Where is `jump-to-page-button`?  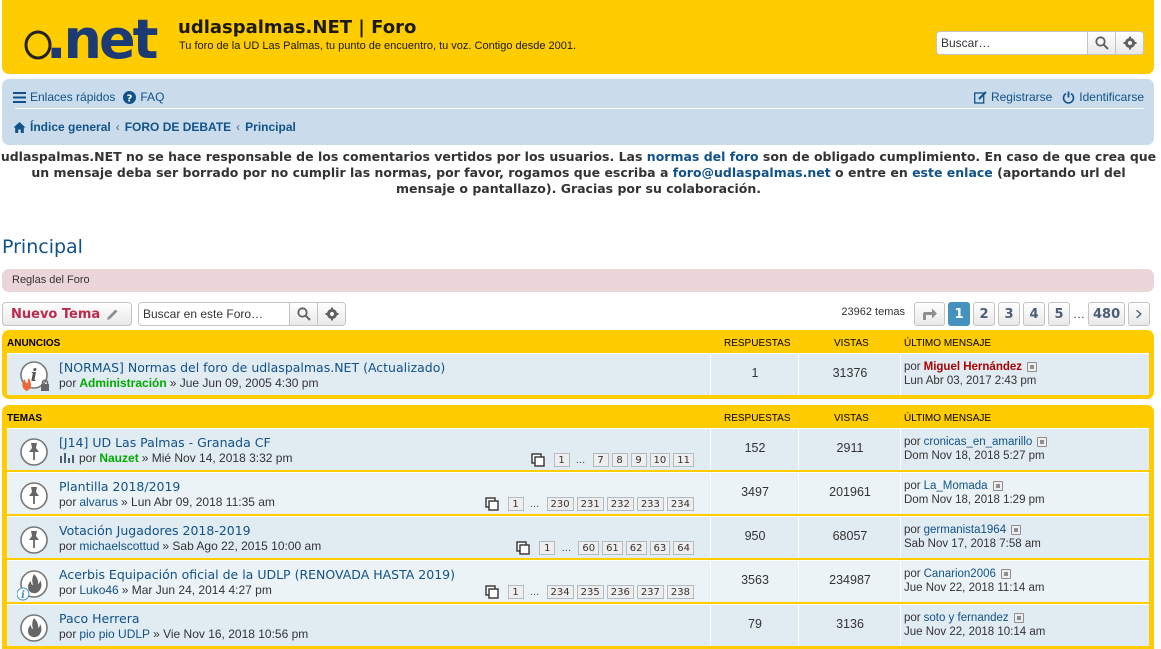 jump-to-page-button is located at coordinates (929, 314).